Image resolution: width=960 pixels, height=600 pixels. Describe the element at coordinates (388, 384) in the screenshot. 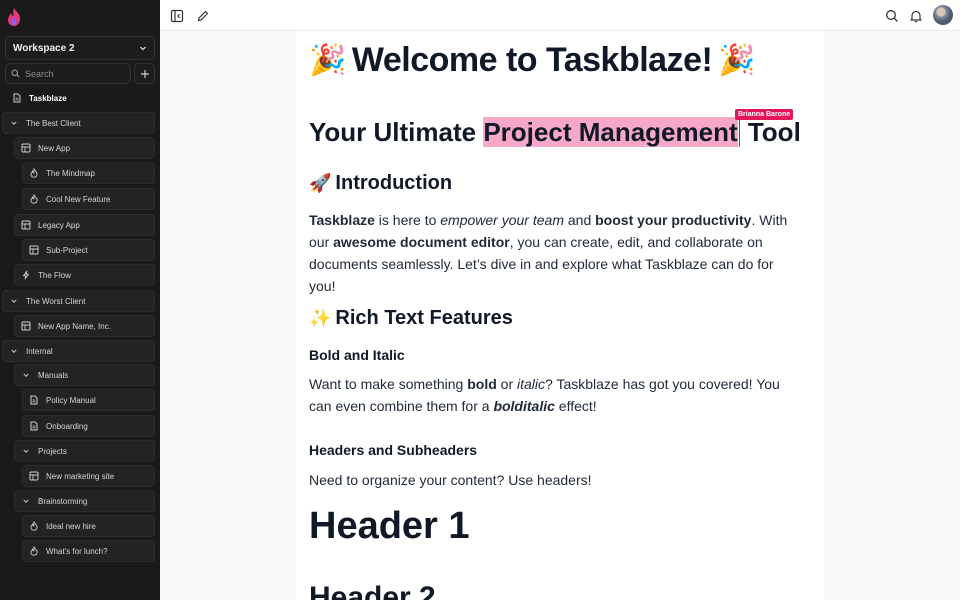

I see `text: Want to make something` at that location.